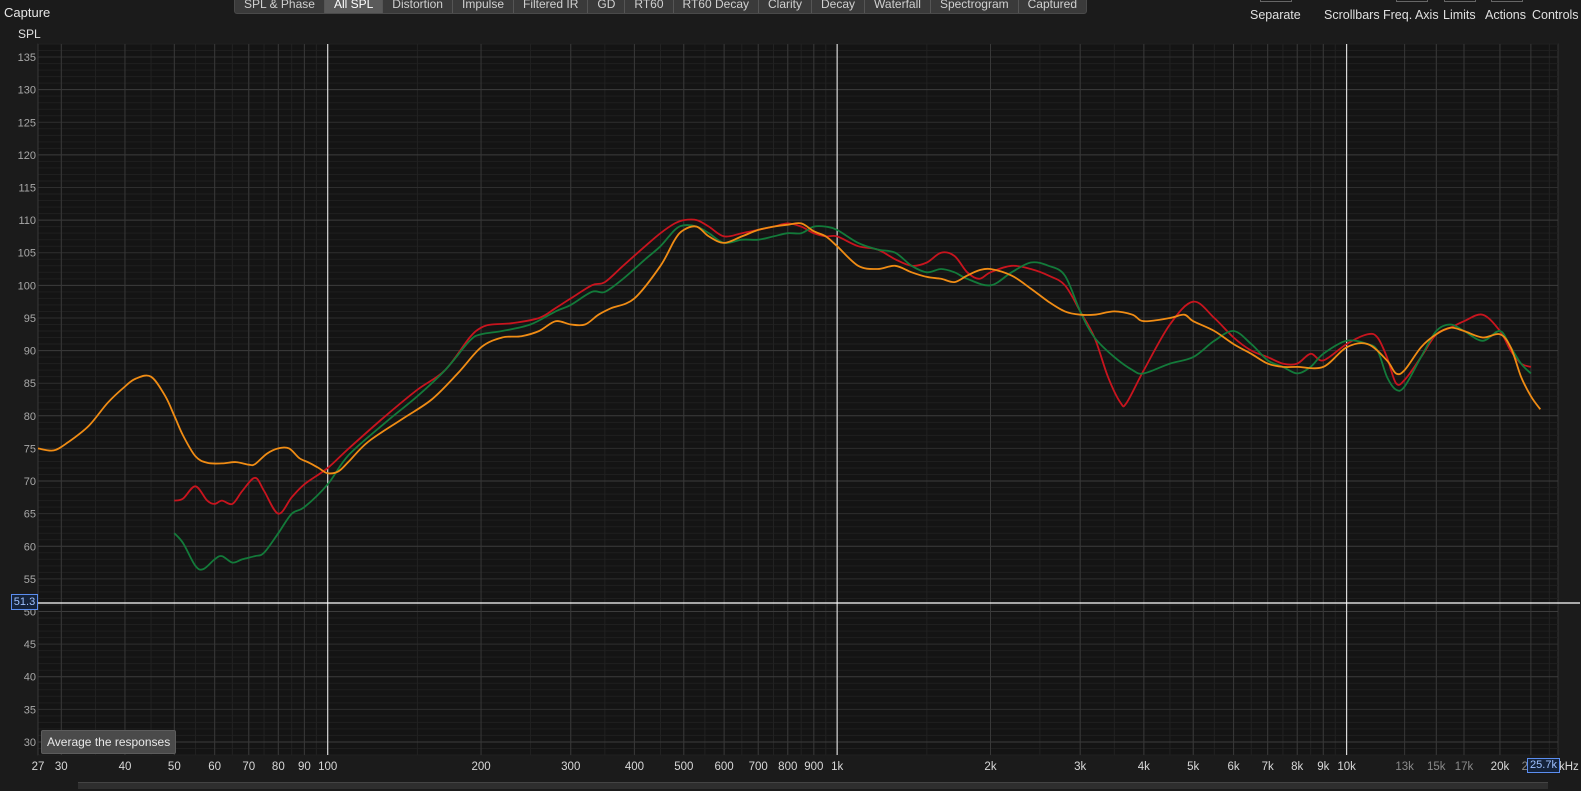  I want to click on x-tick-label: 400, so click(634, 767).